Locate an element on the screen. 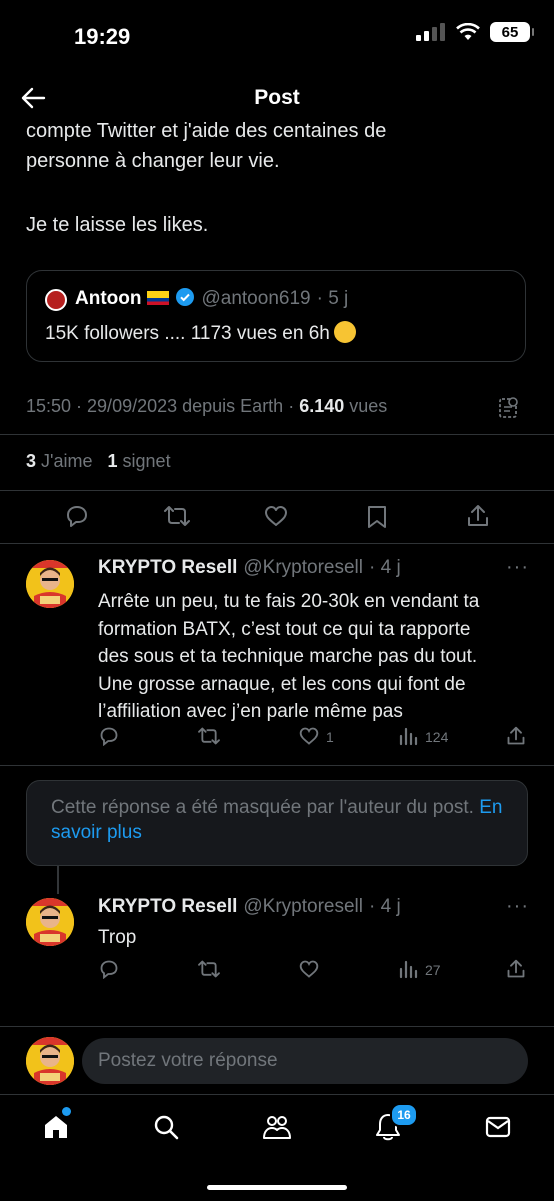  quoted-author: Antoon @antoon619 · 5 j is located at coordinates (212, 298).